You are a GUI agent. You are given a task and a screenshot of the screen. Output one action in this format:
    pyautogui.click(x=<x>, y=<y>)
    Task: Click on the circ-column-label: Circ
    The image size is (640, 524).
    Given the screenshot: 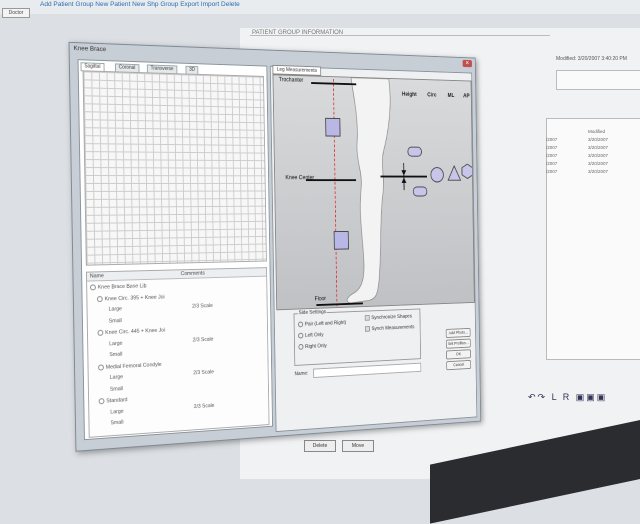 What is the action you would take?
    pyautogui.click(x=431, y=96)
    